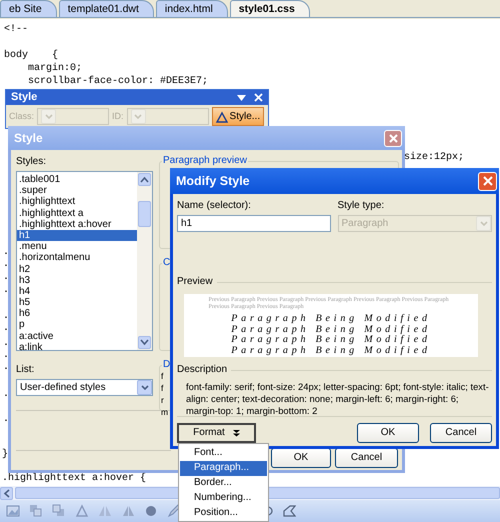 This screenshot has width=500, height=522. I want to click on preview-label: Preview, so click(195, 282).